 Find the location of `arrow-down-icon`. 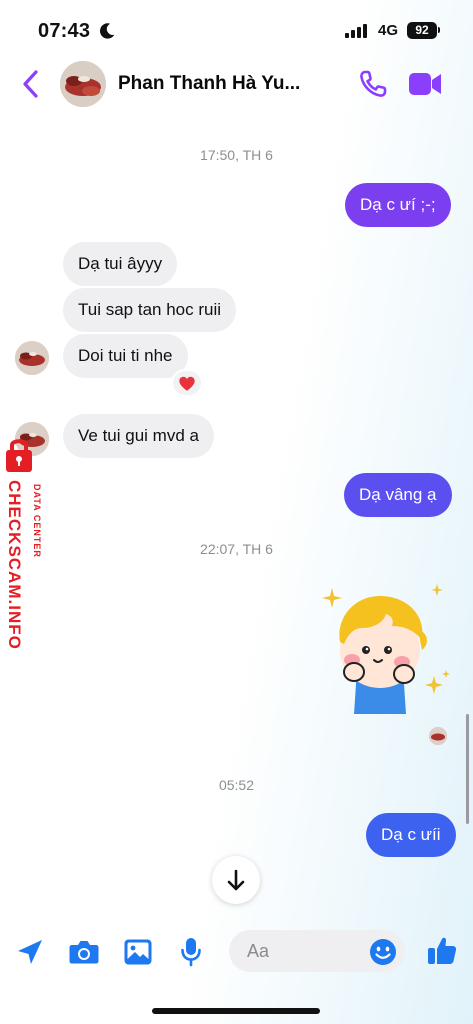

arrow-down-icon is located at coordinates (236, 880).